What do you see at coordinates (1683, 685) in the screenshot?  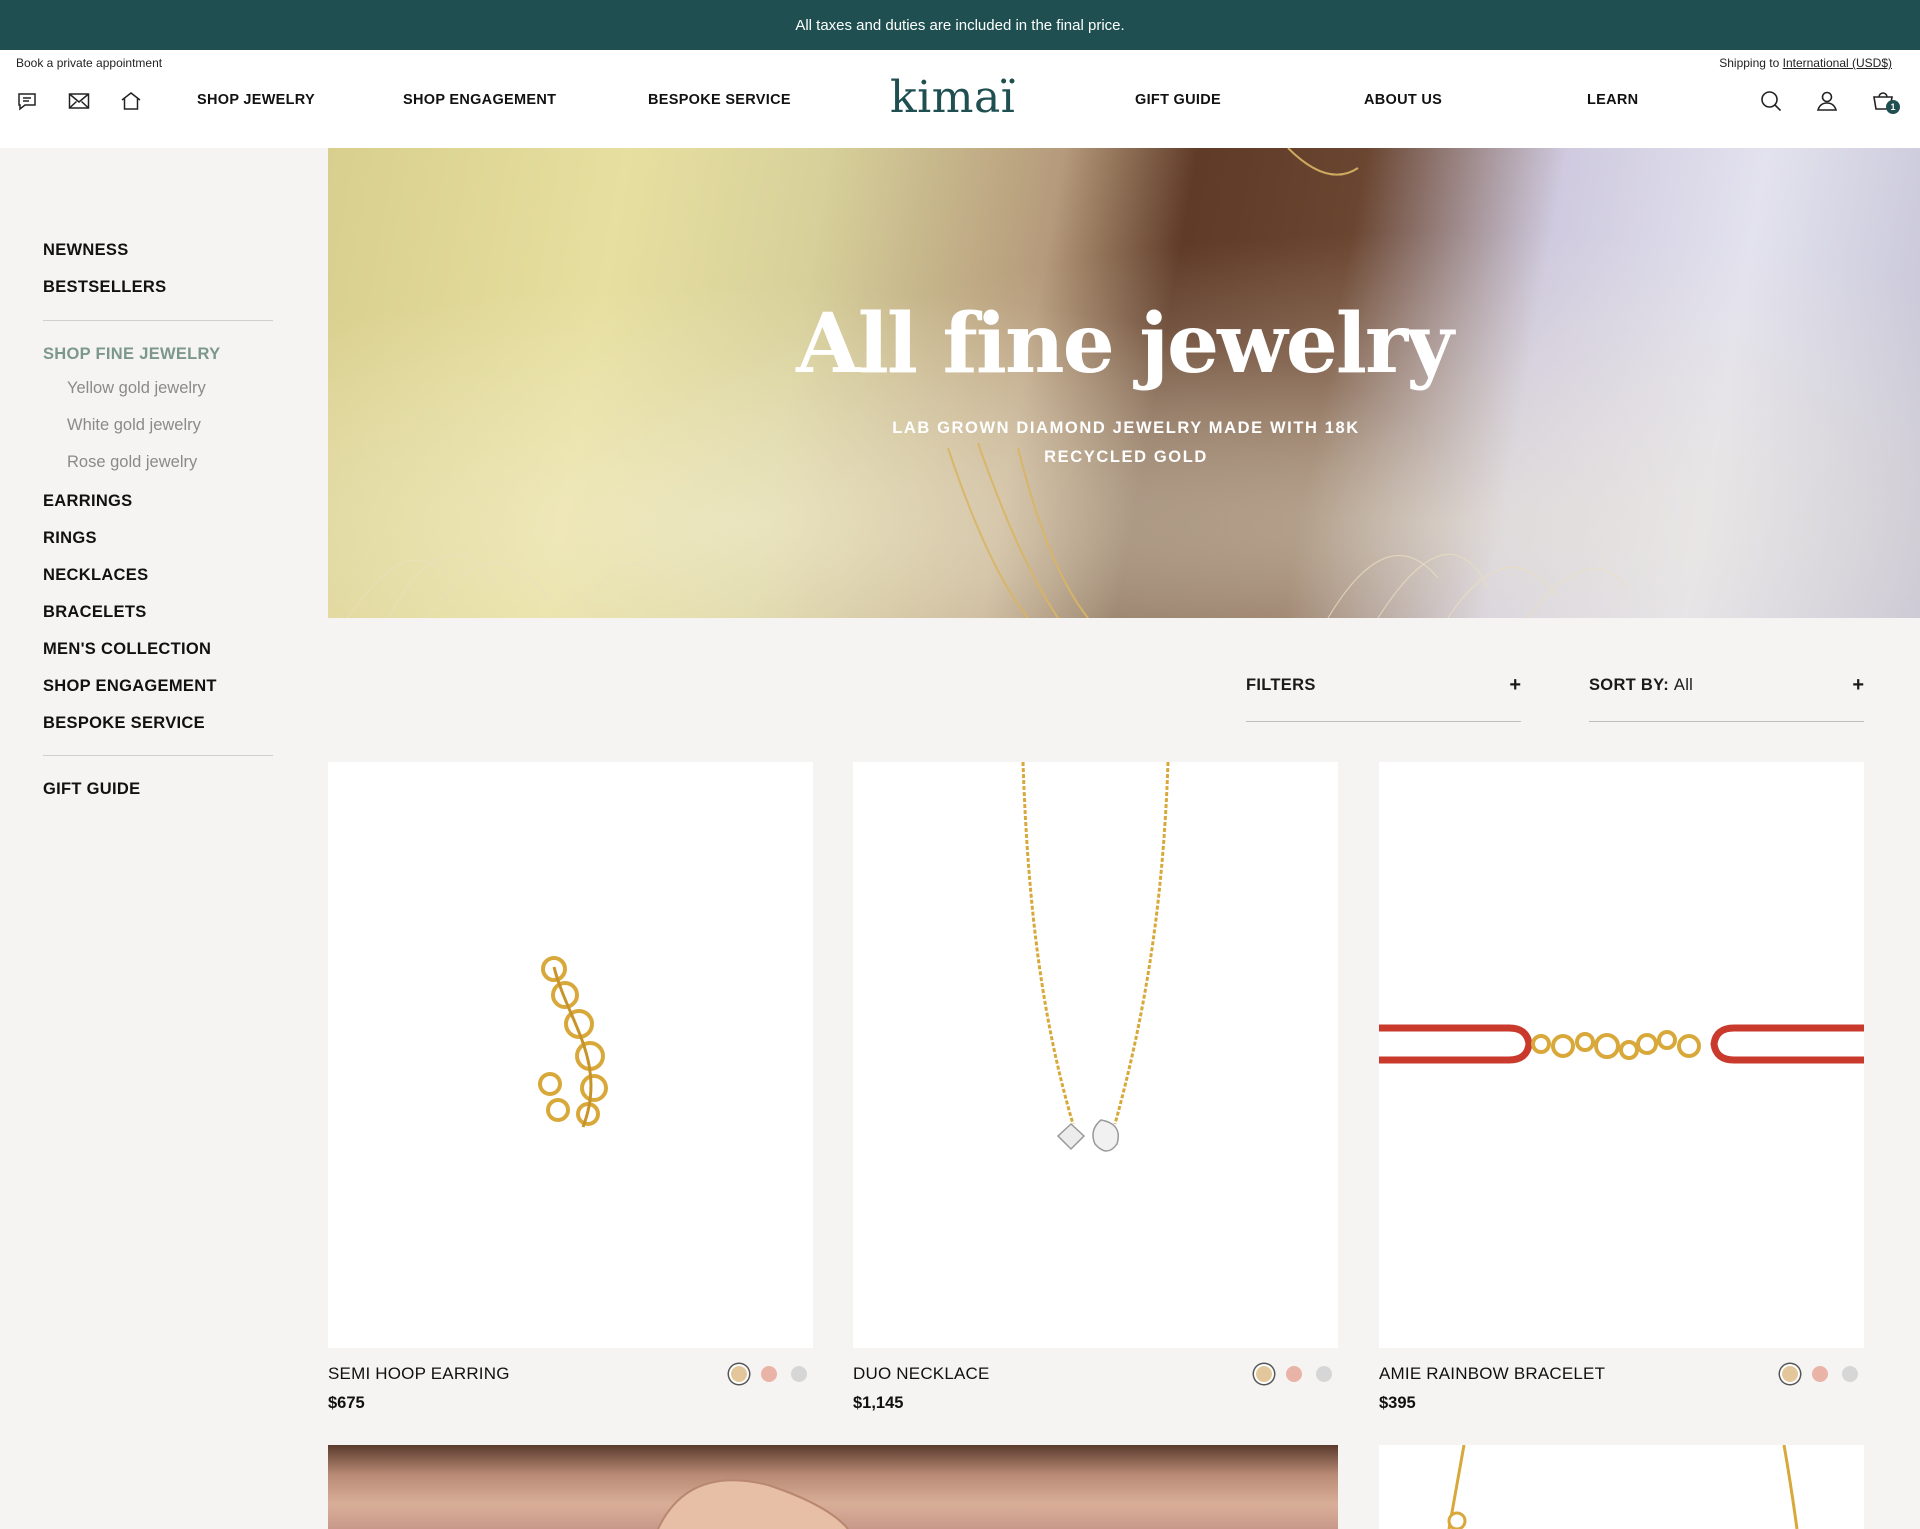 I see `sort-value: All` at bounding box center [1683, 685].